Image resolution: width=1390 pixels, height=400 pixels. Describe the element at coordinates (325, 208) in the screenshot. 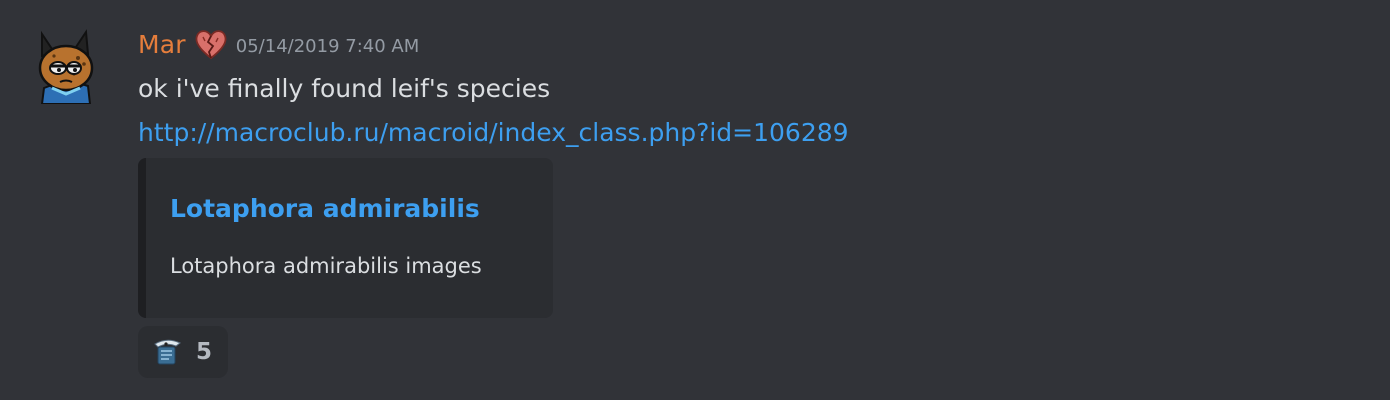

I see `embed-title: Lotaphora admirabilis` at that location.